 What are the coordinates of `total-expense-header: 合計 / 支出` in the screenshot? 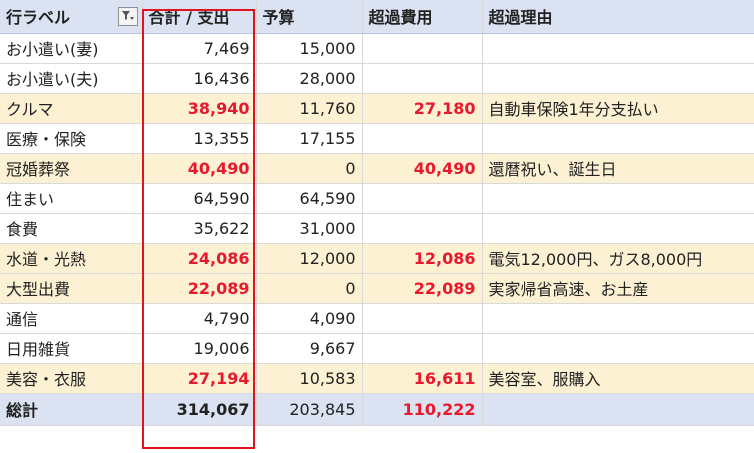 It's located at (199, 17).